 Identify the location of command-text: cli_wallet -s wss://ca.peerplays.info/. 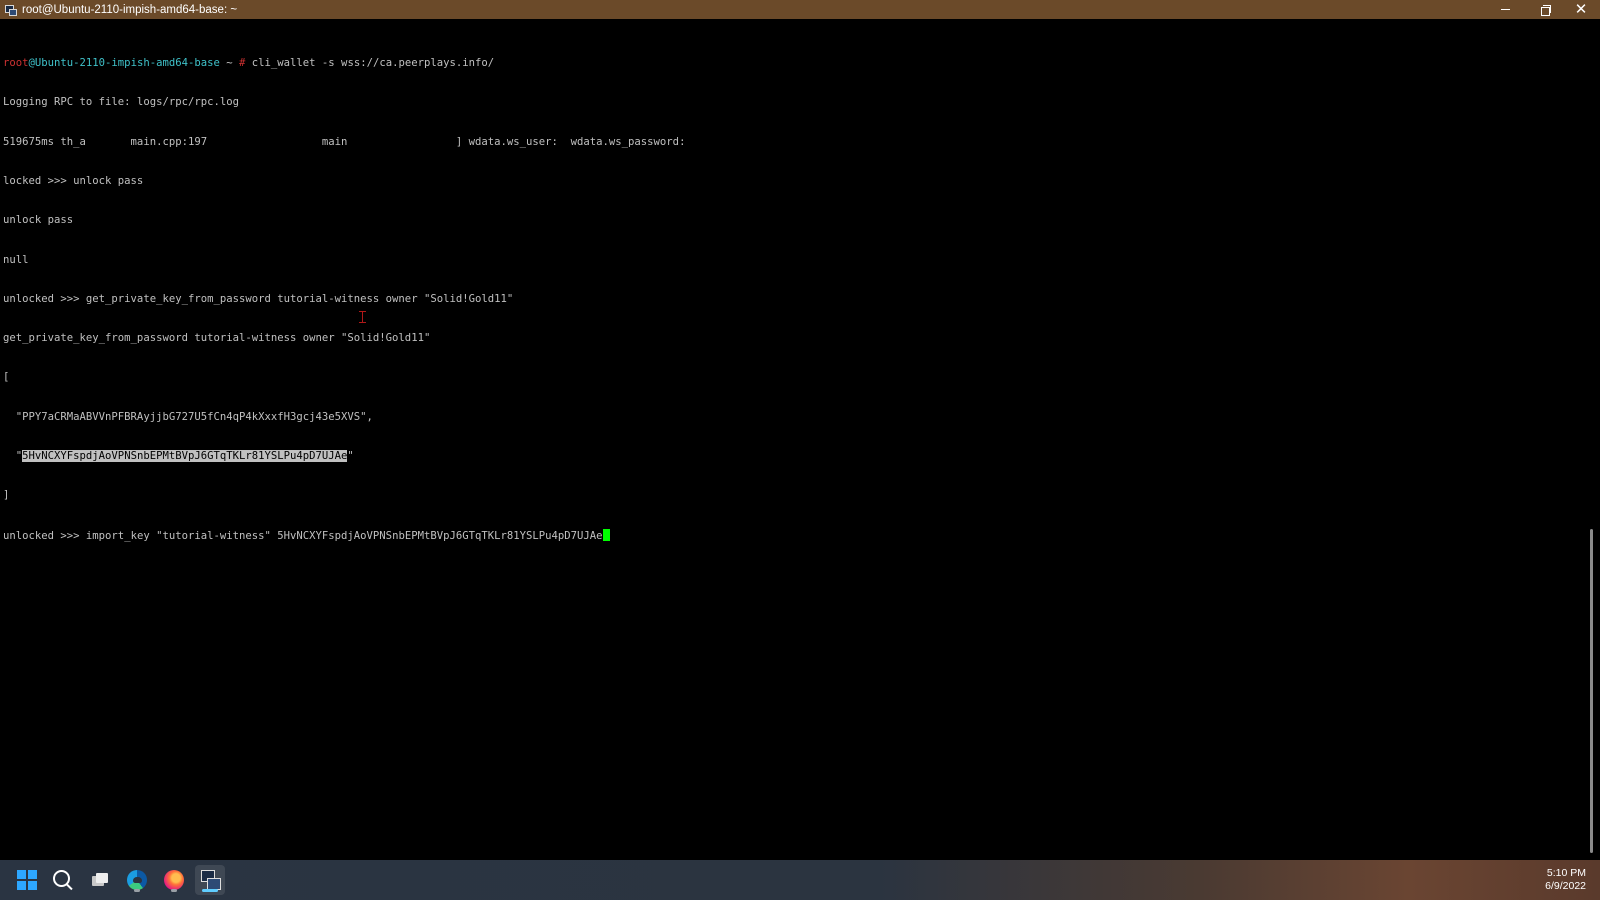
(370, 63).